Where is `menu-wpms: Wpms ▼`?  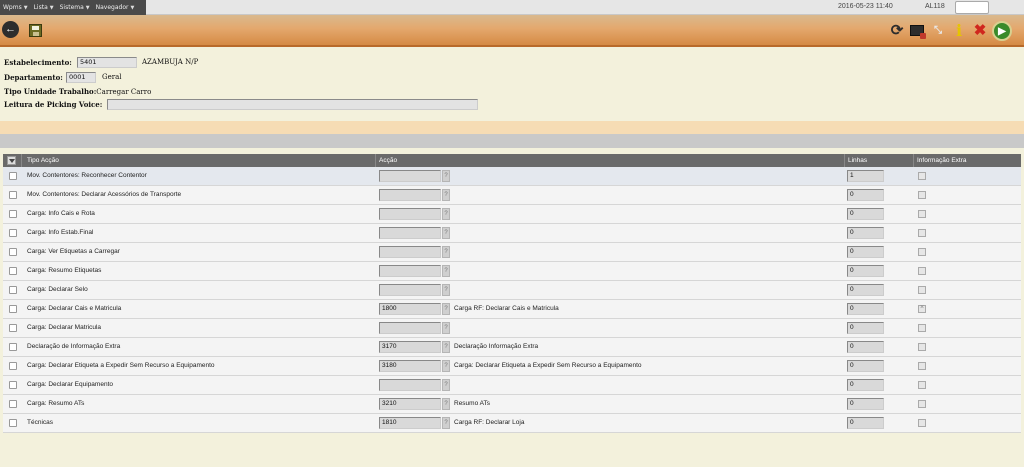 menu-wpms: Wpms ▼ is located at coordinates (15, 7).